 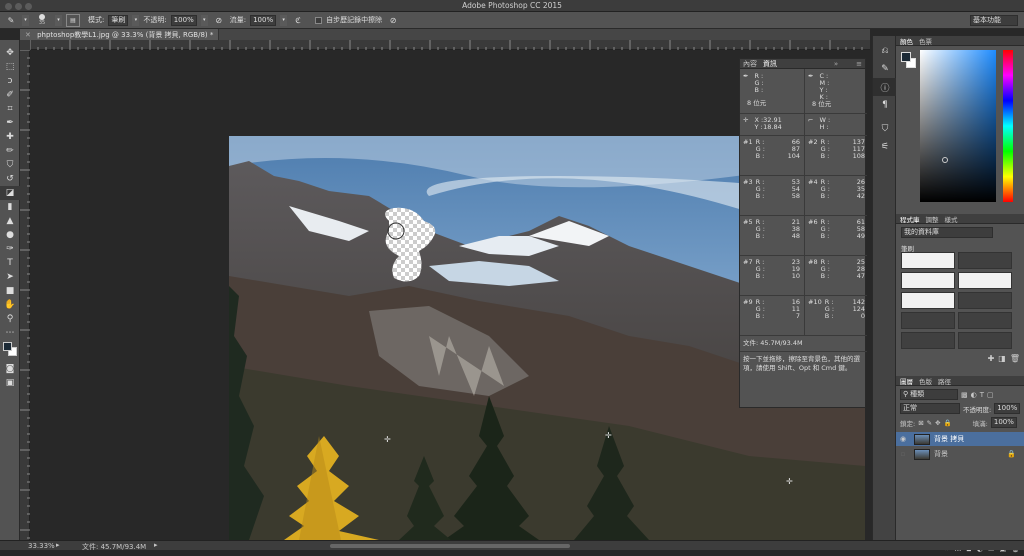 I want to click on tab-swatches: 色票, so click(x=925, y=41).